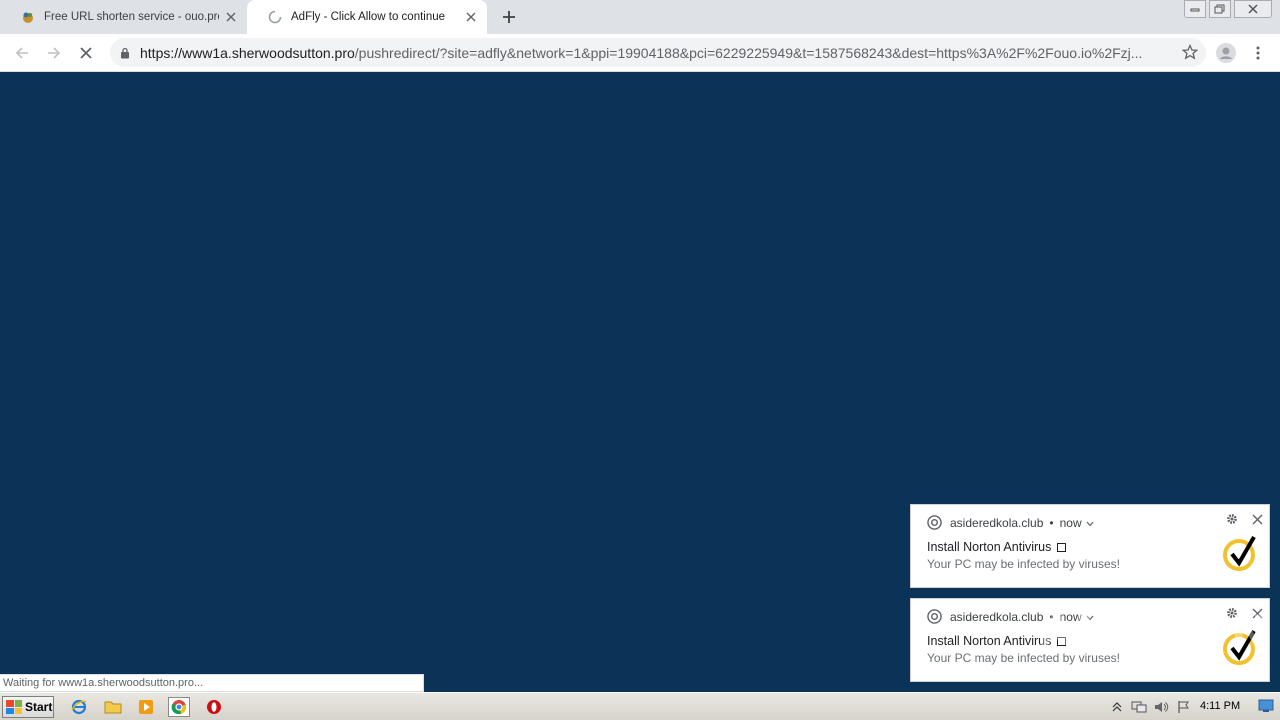 This screenshot has height=720, width=1280. I want to click on system-tray, so click(1150, 707).